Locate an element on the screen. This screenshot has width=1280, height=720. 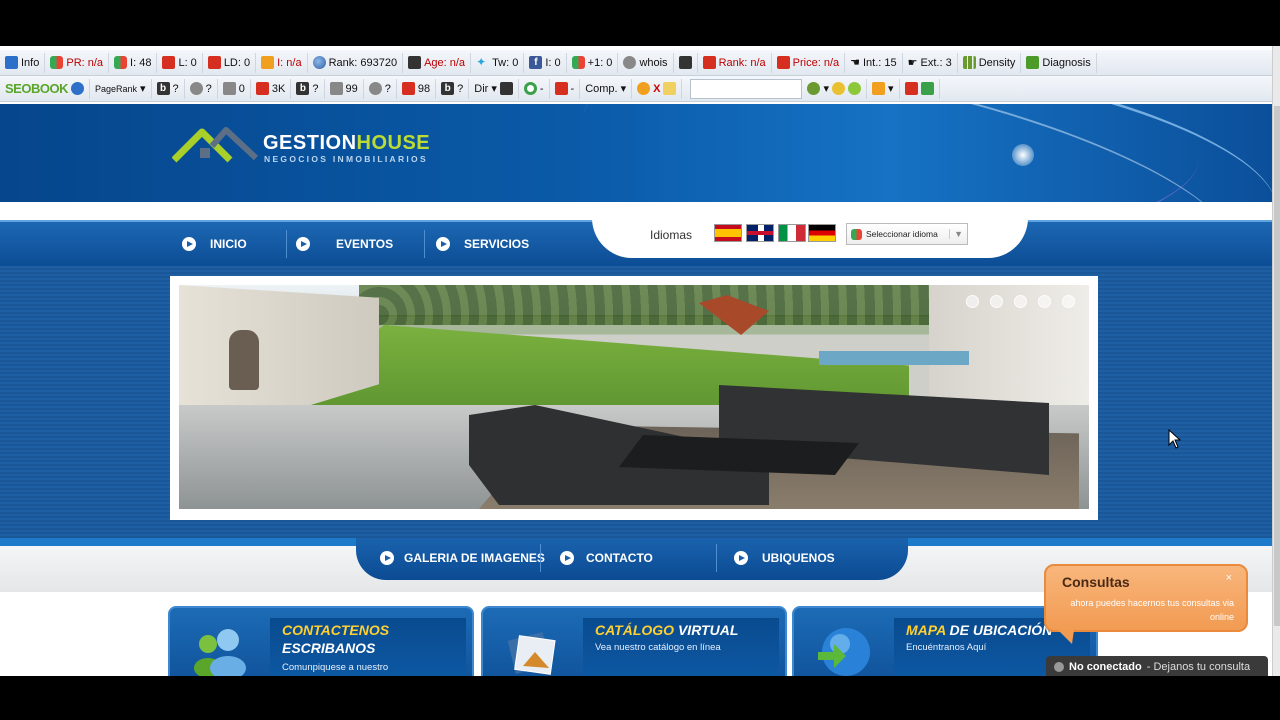
nav-item-ubiquenos: UBIQUENOS is located at coordinates (784, 558).